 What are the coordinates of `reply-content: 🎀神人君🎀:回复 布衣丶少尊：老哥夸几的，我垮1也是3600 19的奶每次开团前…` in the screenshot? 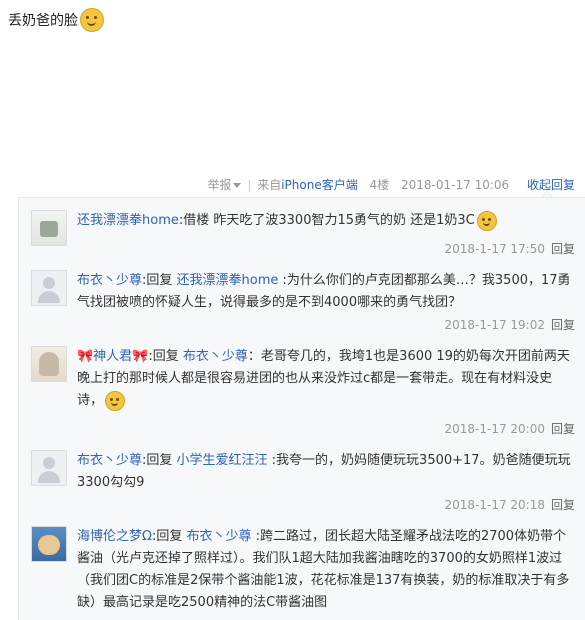 It's located at (327, 379).